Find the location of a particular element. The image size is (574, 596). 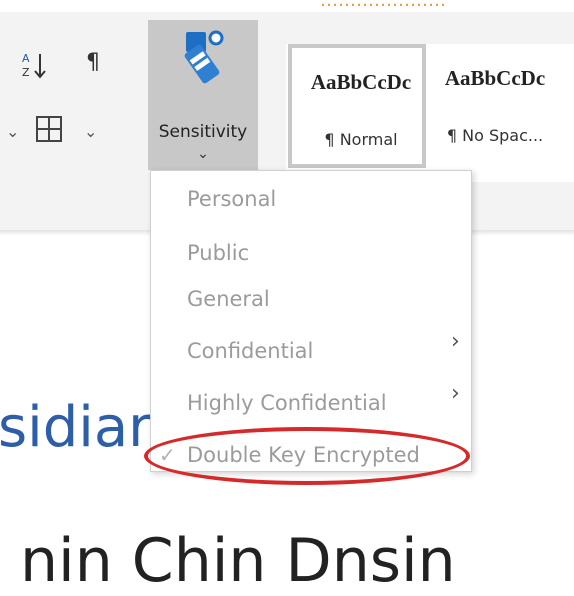

svg-text: Z is located at coordinates (26, 72).